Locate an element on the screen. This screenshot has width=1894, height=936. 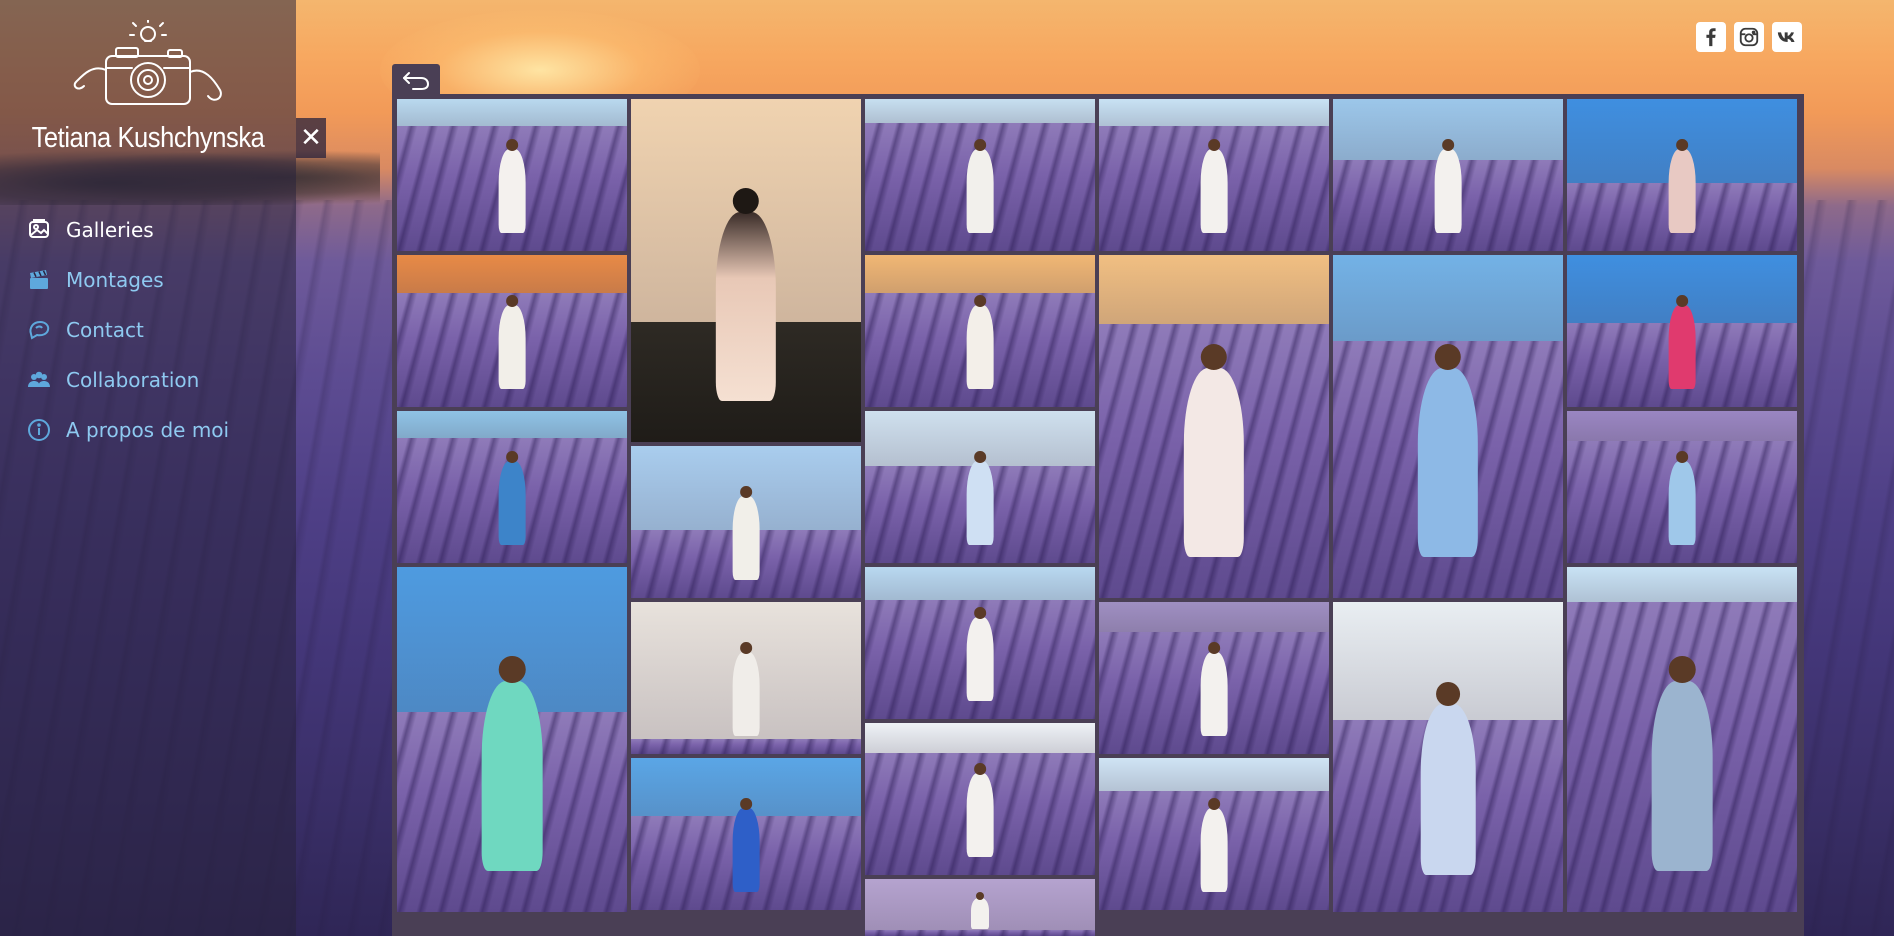
camera-logo is located at coordinates (148, 66).